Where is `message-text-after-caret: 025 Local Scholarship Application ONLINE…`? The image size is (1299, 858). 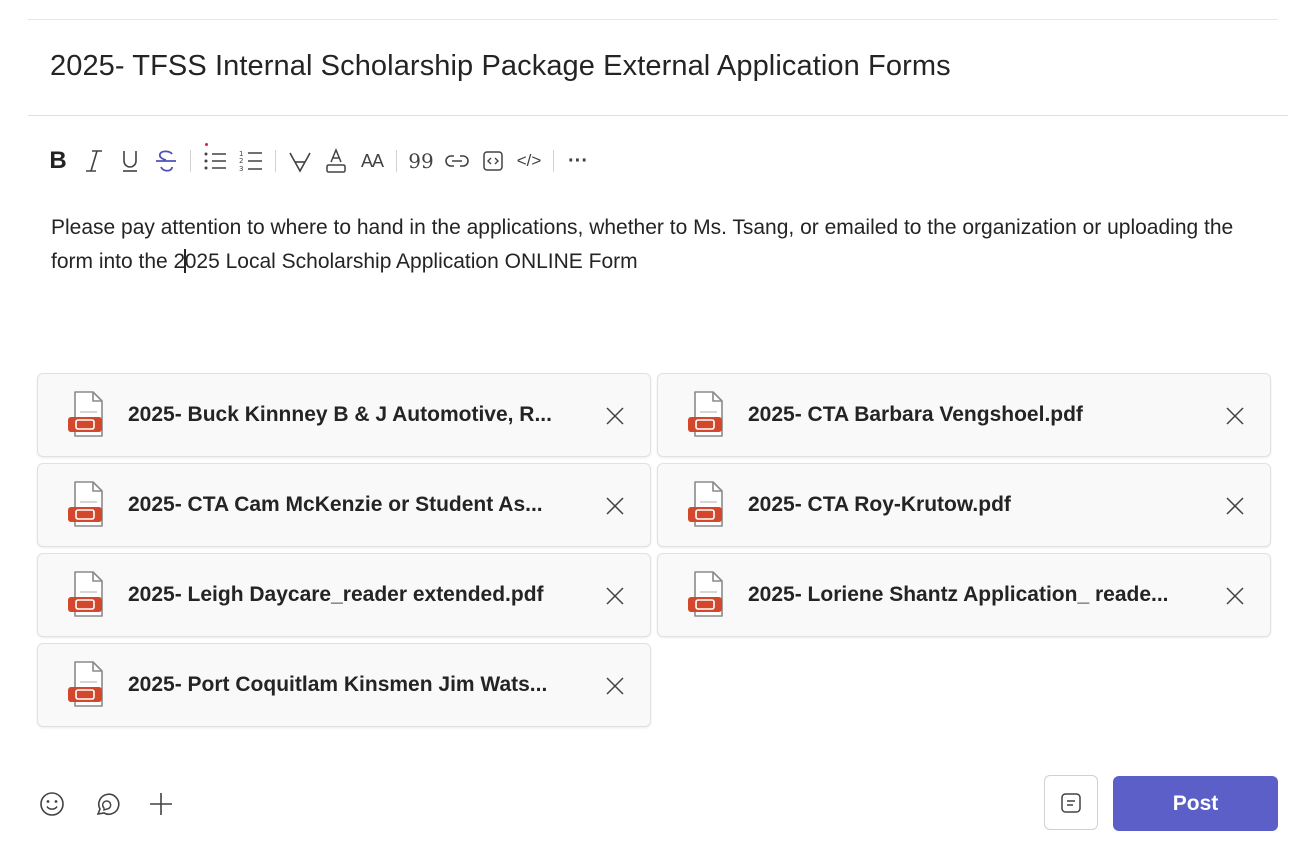 message-text-after-caret: 025 Local Scholarship Application ONLINE… is located at coordinates (411, 261).